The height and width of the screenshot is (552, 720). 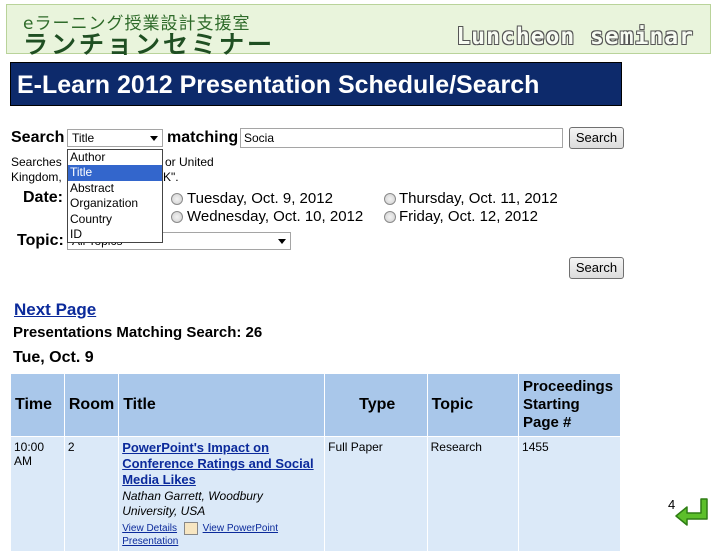 What do you see at coordinates (390, 199) in the screenshot?
I see `date-radio-thu` at bounding box center [390, 199].